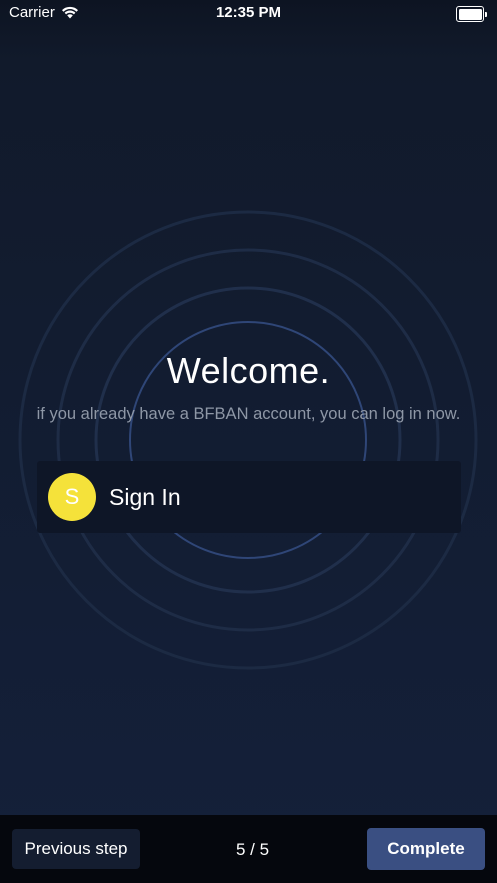 The height and width of the screenshot is (883, 497). Describe the element at coordinates (145, 496) in the screenshot. I see `sign-in-label: Sign In` at that location.